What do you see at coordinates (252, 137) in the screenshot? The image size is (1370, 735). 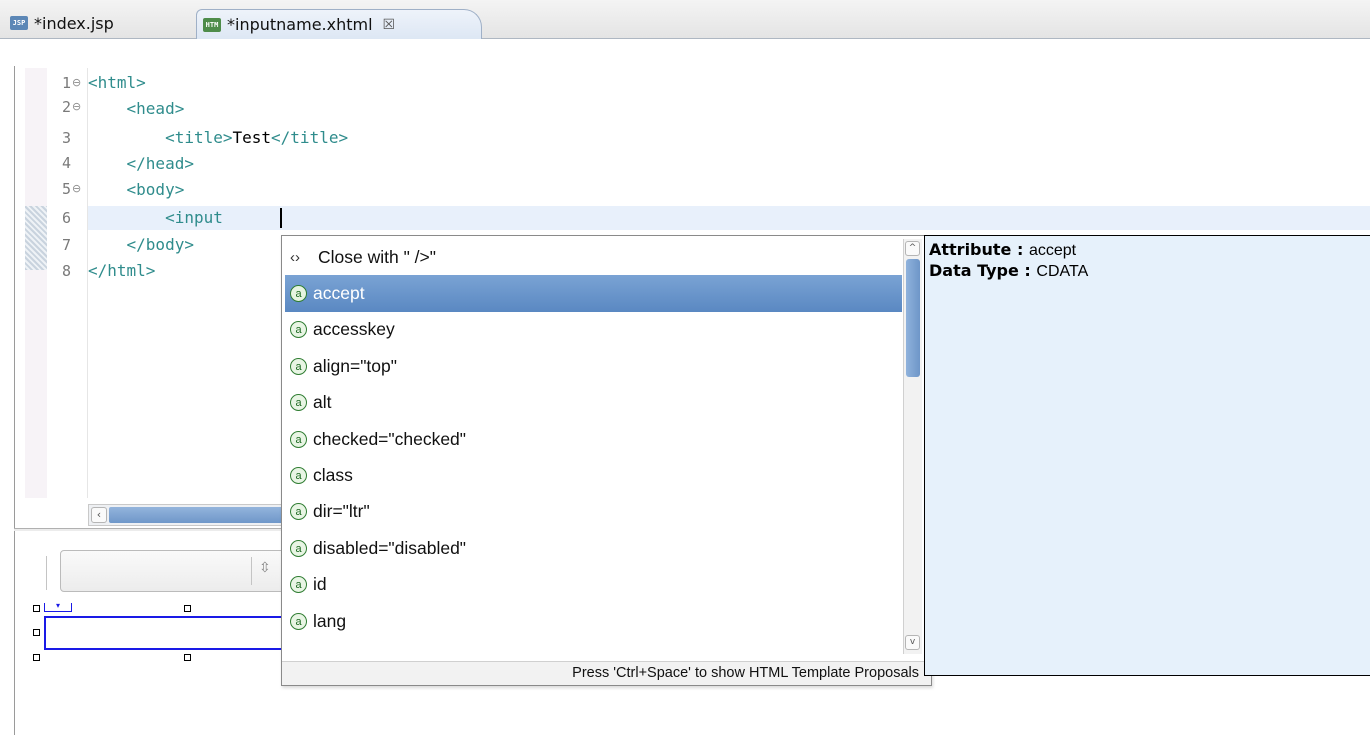 I see `code-text: Test` at bounding box center [252, 137].